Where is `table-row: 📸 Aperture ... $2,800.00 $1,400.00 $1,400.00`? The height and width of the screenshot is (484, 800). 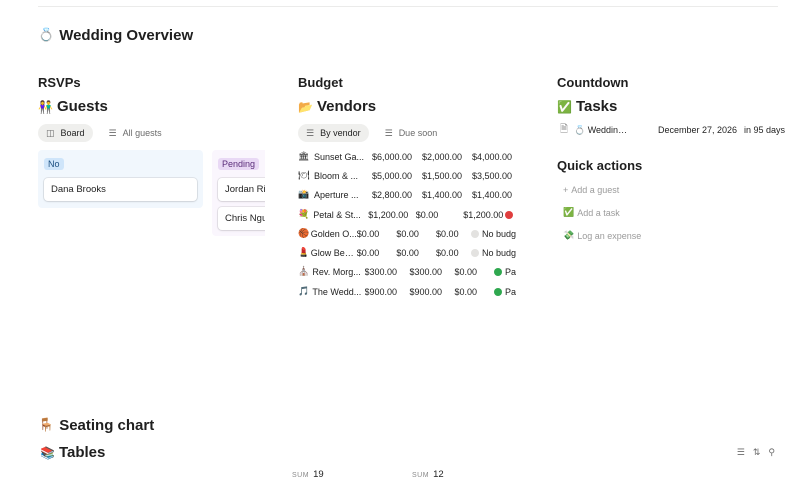 table-row: 📸 Aperture ... $2,800.00 $1,400.00 $1,400.00 is located at coordinates (407, 195).